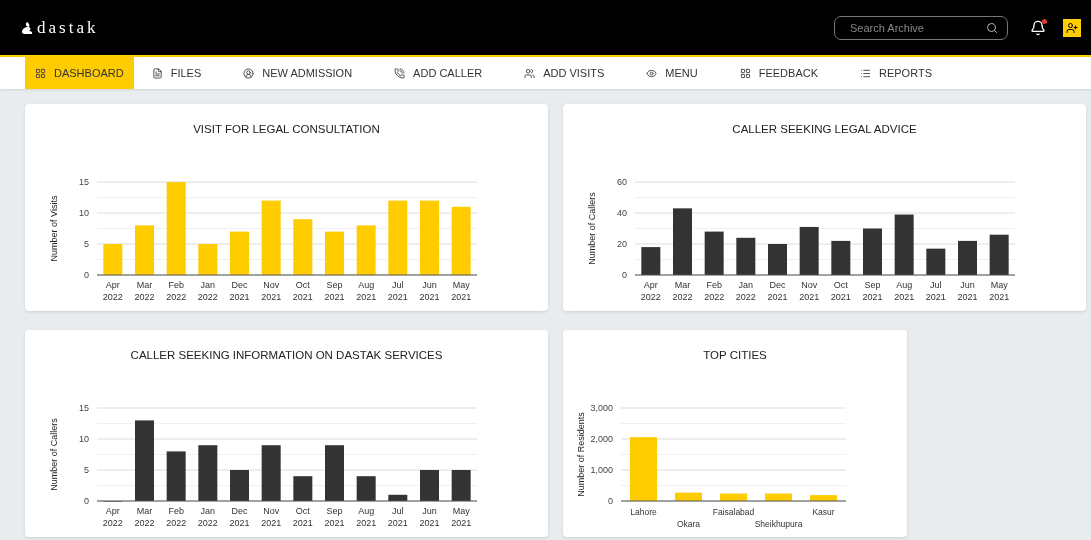 The width and height of the screenshot is (1091, 540). I want to click on category-label: Faisalabad, so click(733, 512).